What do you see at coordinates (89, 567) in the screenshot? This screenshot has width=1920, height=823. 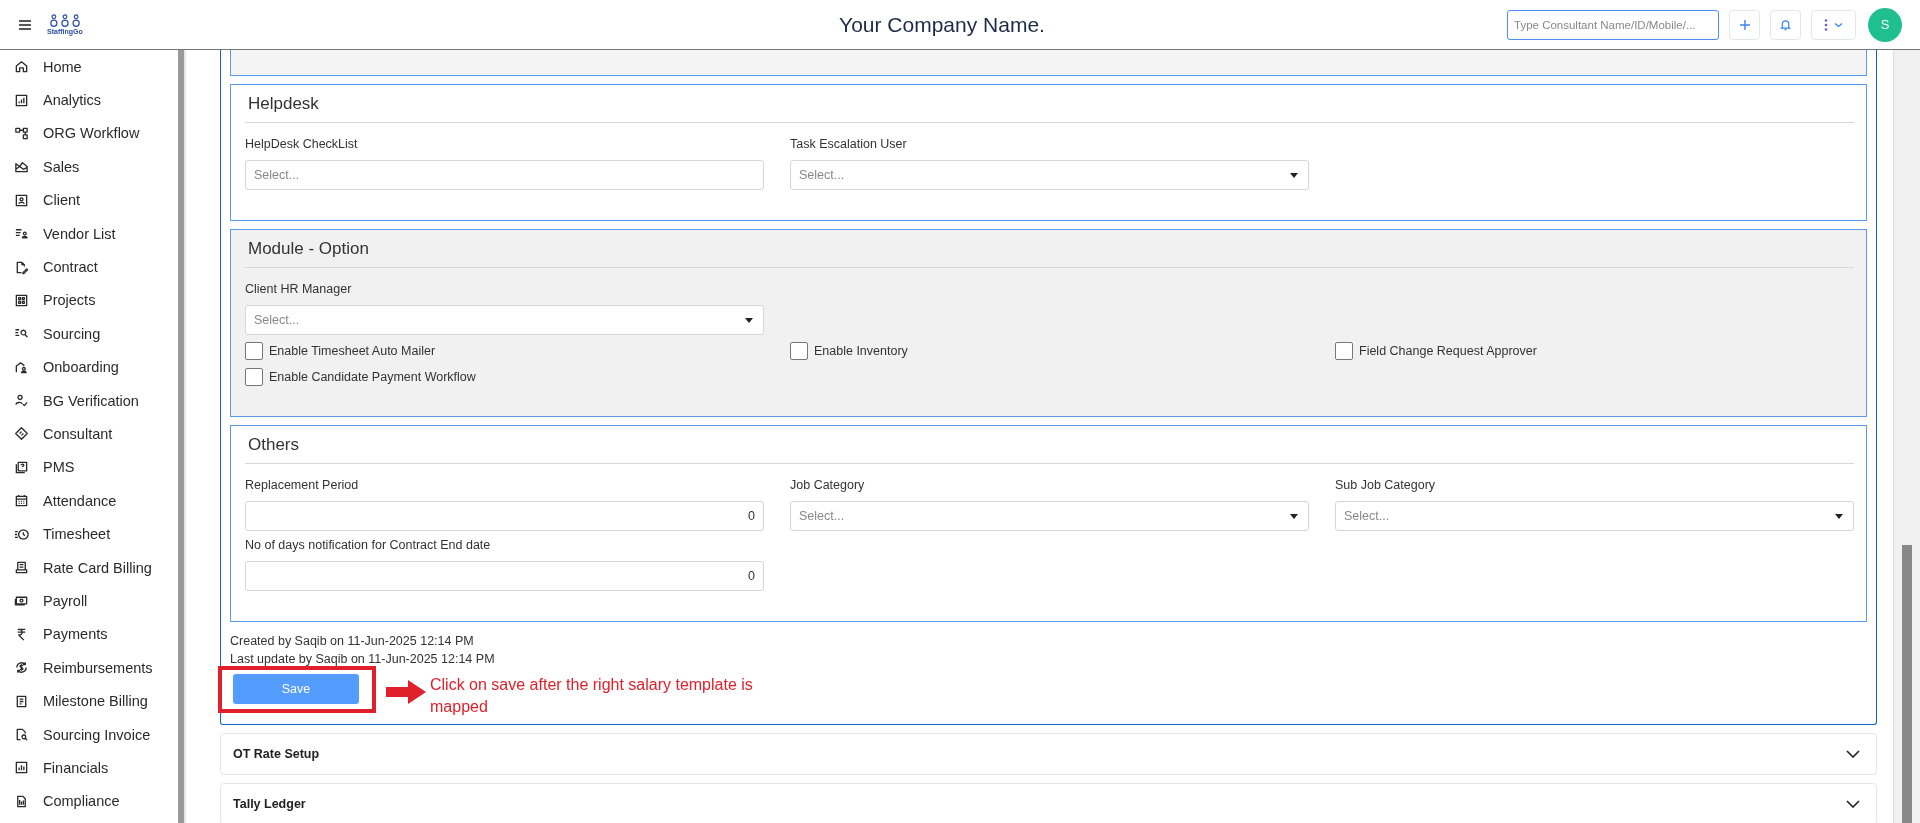 I see `sidebar-item: Rate Card Billing` at bounding box center [89, 567].